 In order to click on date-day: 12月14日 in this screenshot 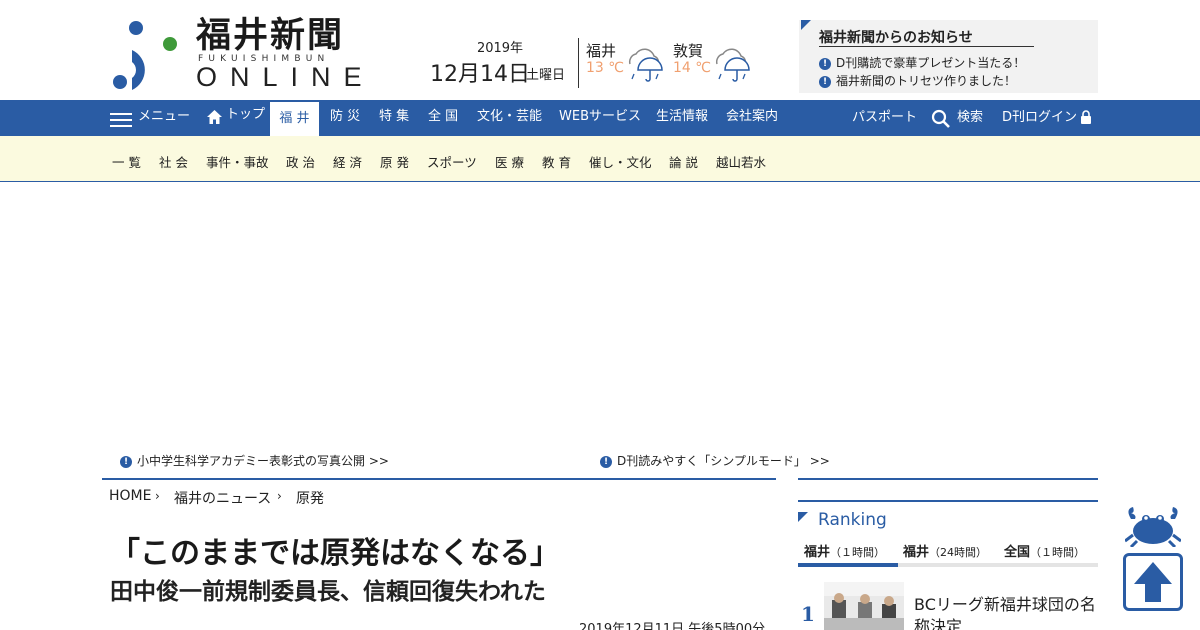, I will do `click(480, 74)`.